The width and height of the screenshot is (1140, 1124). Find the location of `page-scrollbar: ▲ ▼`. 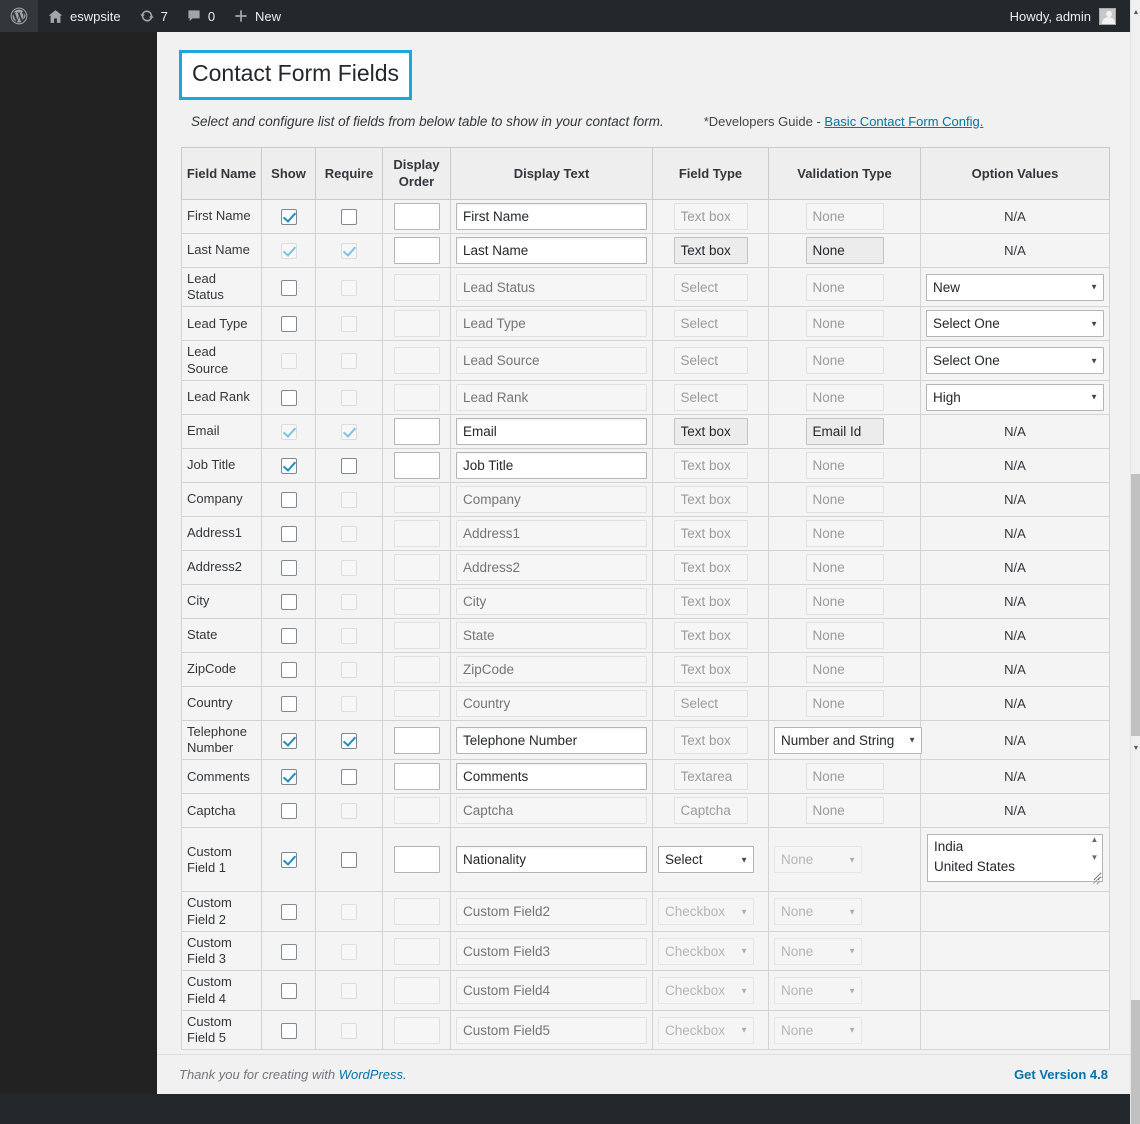

page-scrollbar: ▲ ▼ is located at coordinates (1135, 562).